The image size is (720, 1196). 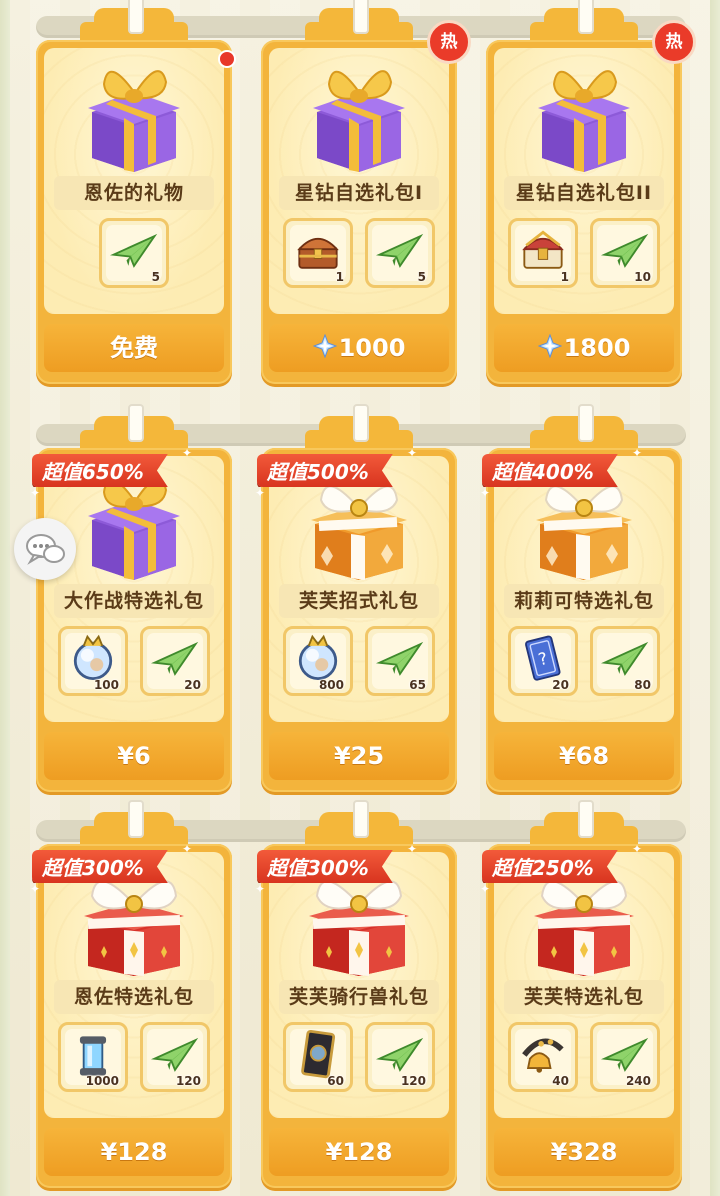 What do you see at coordinates (625, 253) in the screenshot?
I see `reward-item-slot: 10` at bounding box center [625, 253].